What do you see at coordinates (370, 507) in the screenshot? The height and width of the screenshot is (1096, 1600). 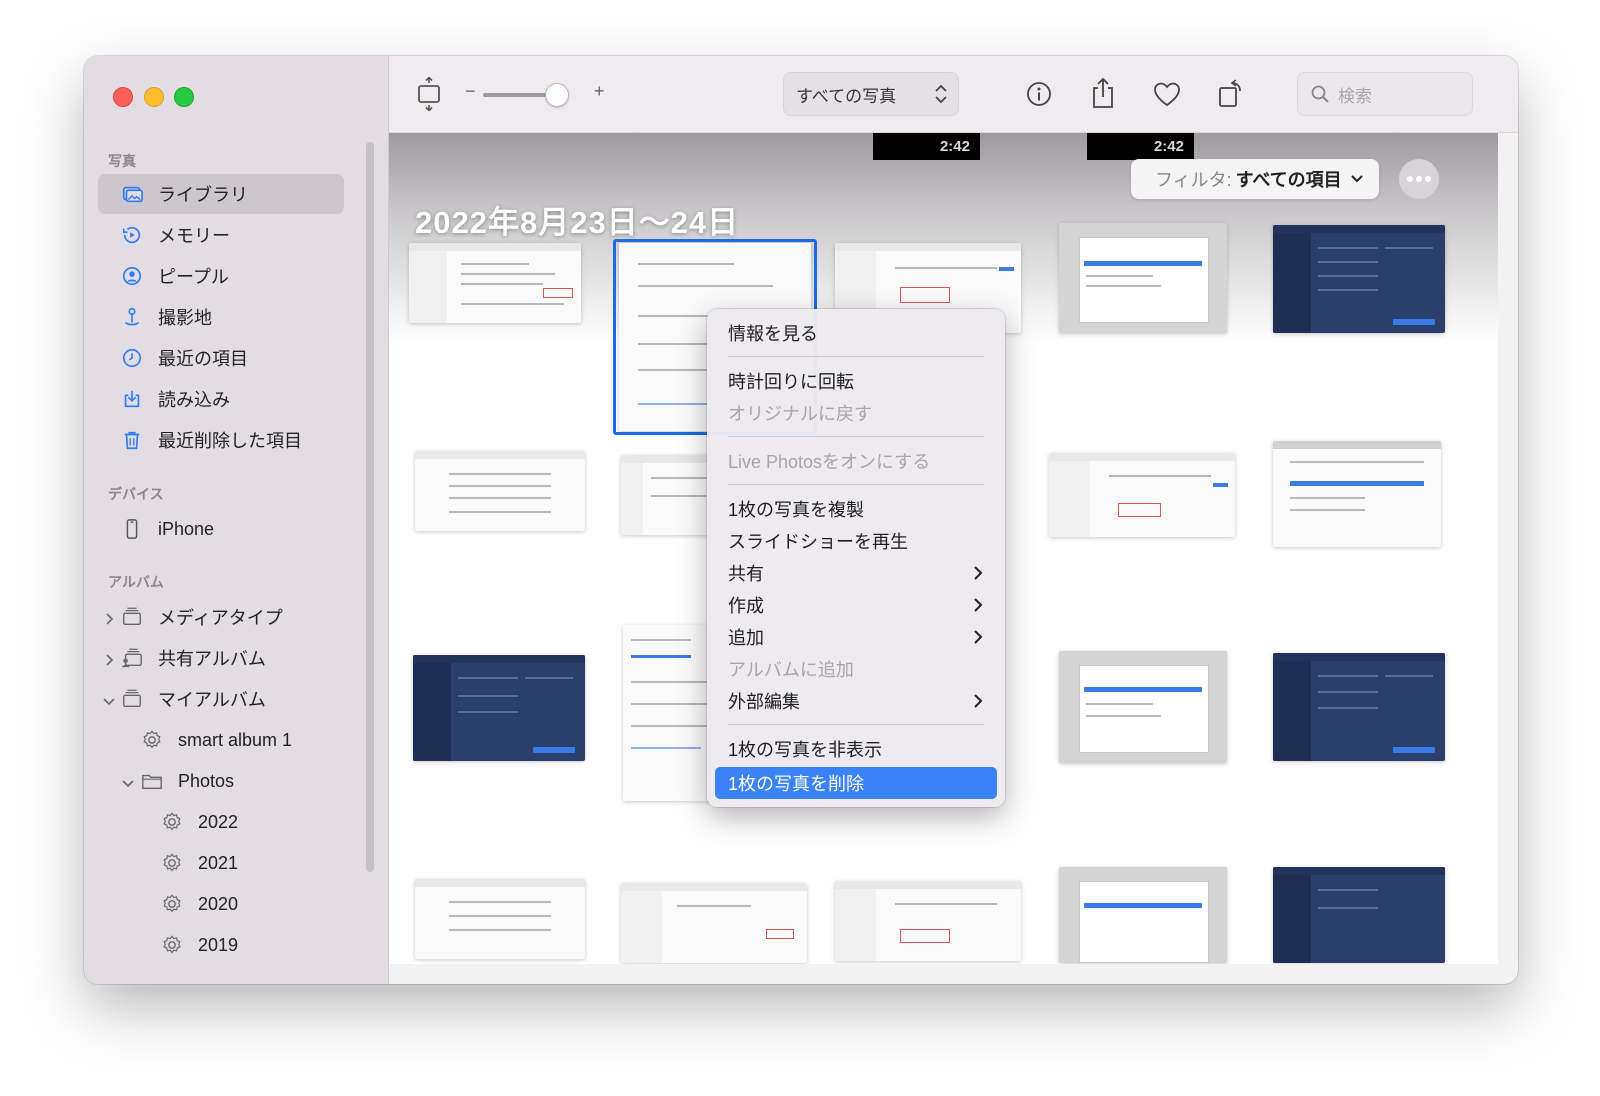 I see `sidebar-scrollbar` at bounding box center [370, 507].